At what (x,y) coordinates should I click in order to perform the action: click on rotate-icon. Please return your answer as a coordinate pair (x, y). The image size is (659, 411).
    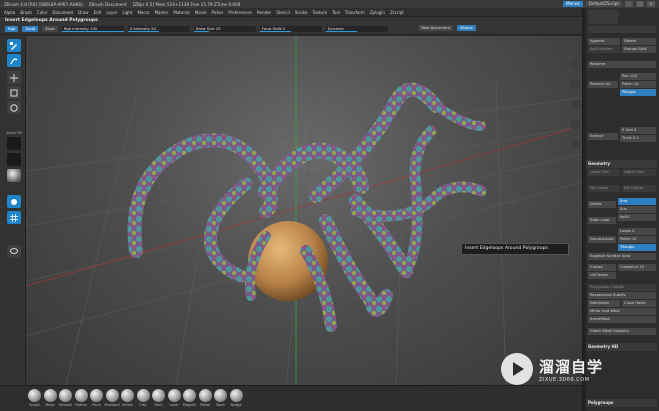
    Looking at the image, I should click on (14, 107).